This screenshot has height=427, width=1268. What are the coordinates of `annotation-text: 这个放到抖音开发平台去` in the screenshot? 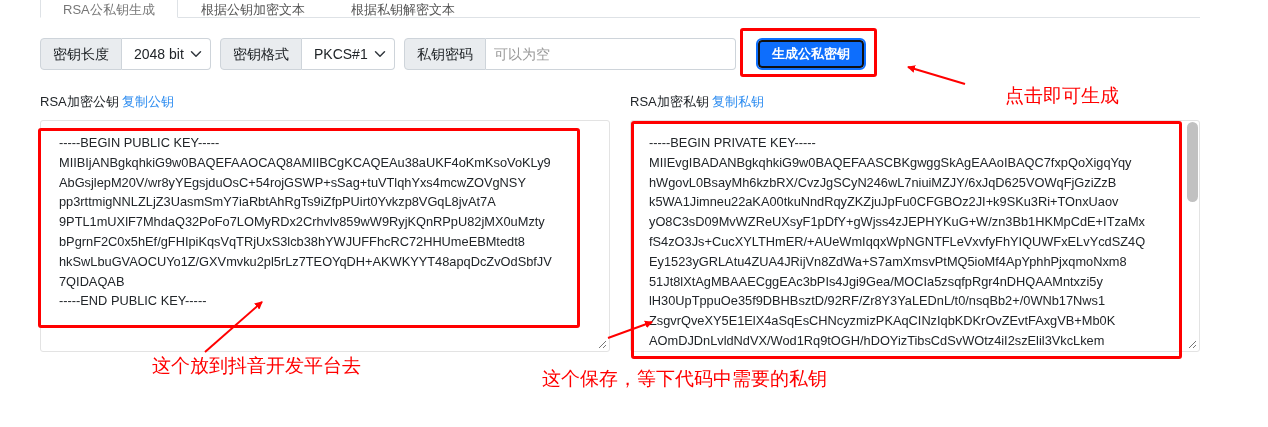 It's located at (256, 366).